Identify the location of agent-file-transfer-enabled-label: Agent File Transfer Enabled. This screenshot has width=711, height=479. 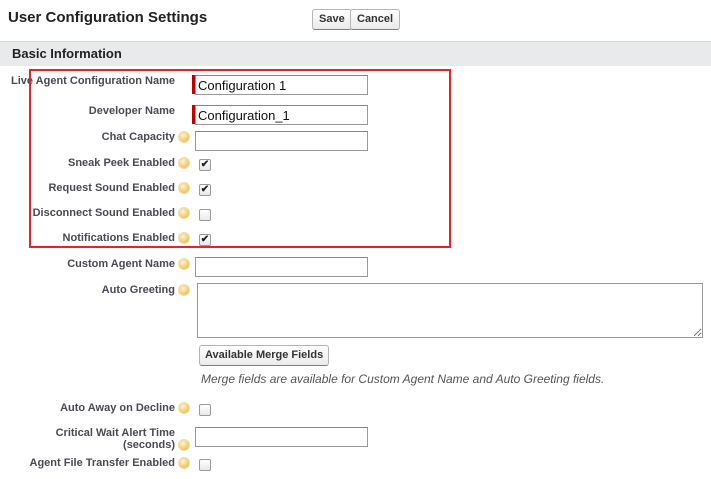
(102, 463).